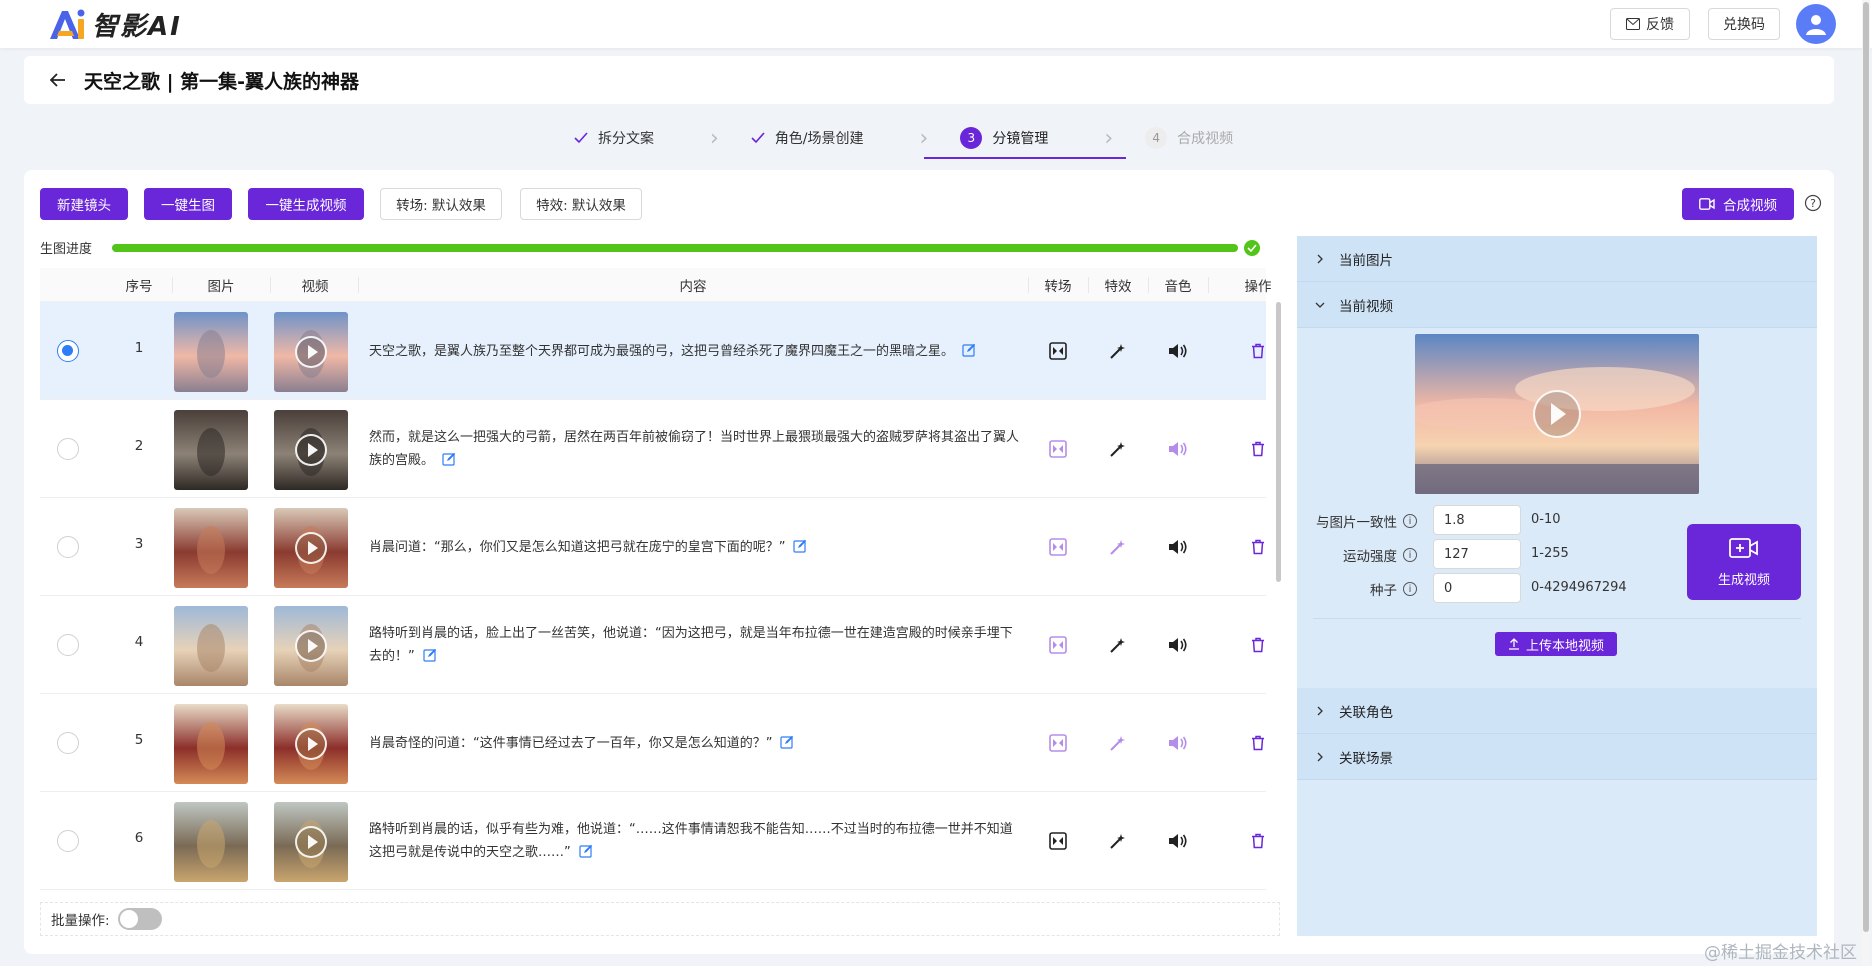  Describe the element at coordinates (1557, 259) in the screenshot. I see `section-current-image: 当前图片` at that location.